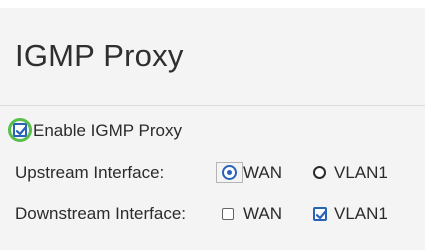 The image size is (425, 250). I want to click on upstream-vlan1-radio, so click(319, 172).